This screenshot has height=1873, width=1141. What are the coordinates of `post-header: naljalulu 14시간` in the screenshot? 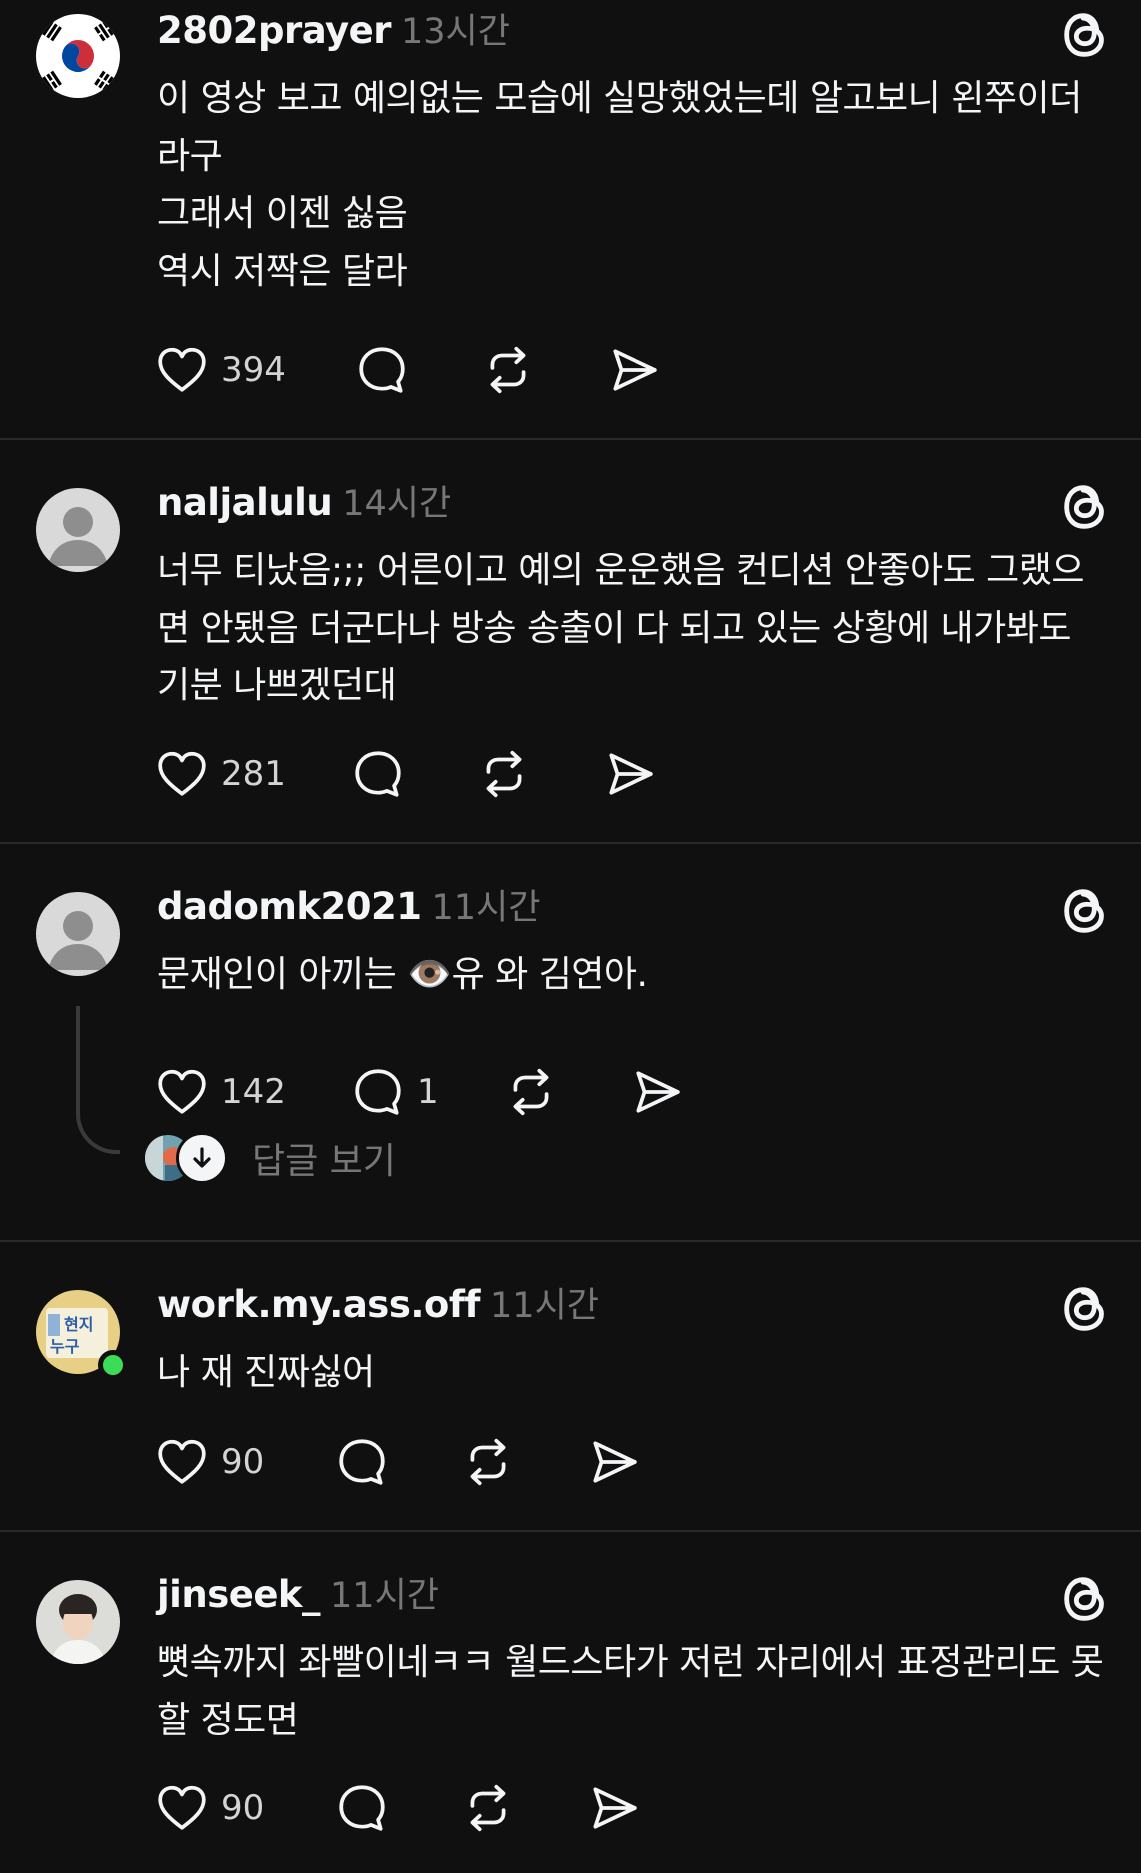 It's located at (304, 503).